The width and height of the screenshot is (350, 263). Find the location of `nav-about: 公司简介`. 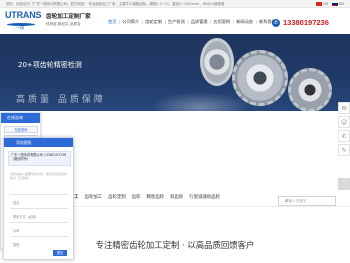

nav-about: 公司简介 is located at coordinates (130, 22).